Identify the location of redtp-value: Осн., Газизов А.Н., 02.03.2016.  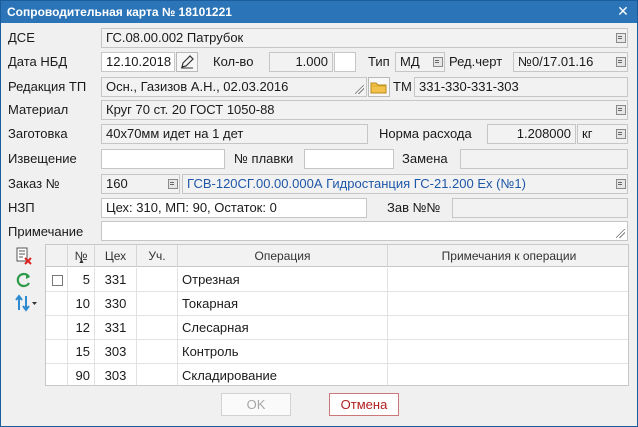
(197, 86).